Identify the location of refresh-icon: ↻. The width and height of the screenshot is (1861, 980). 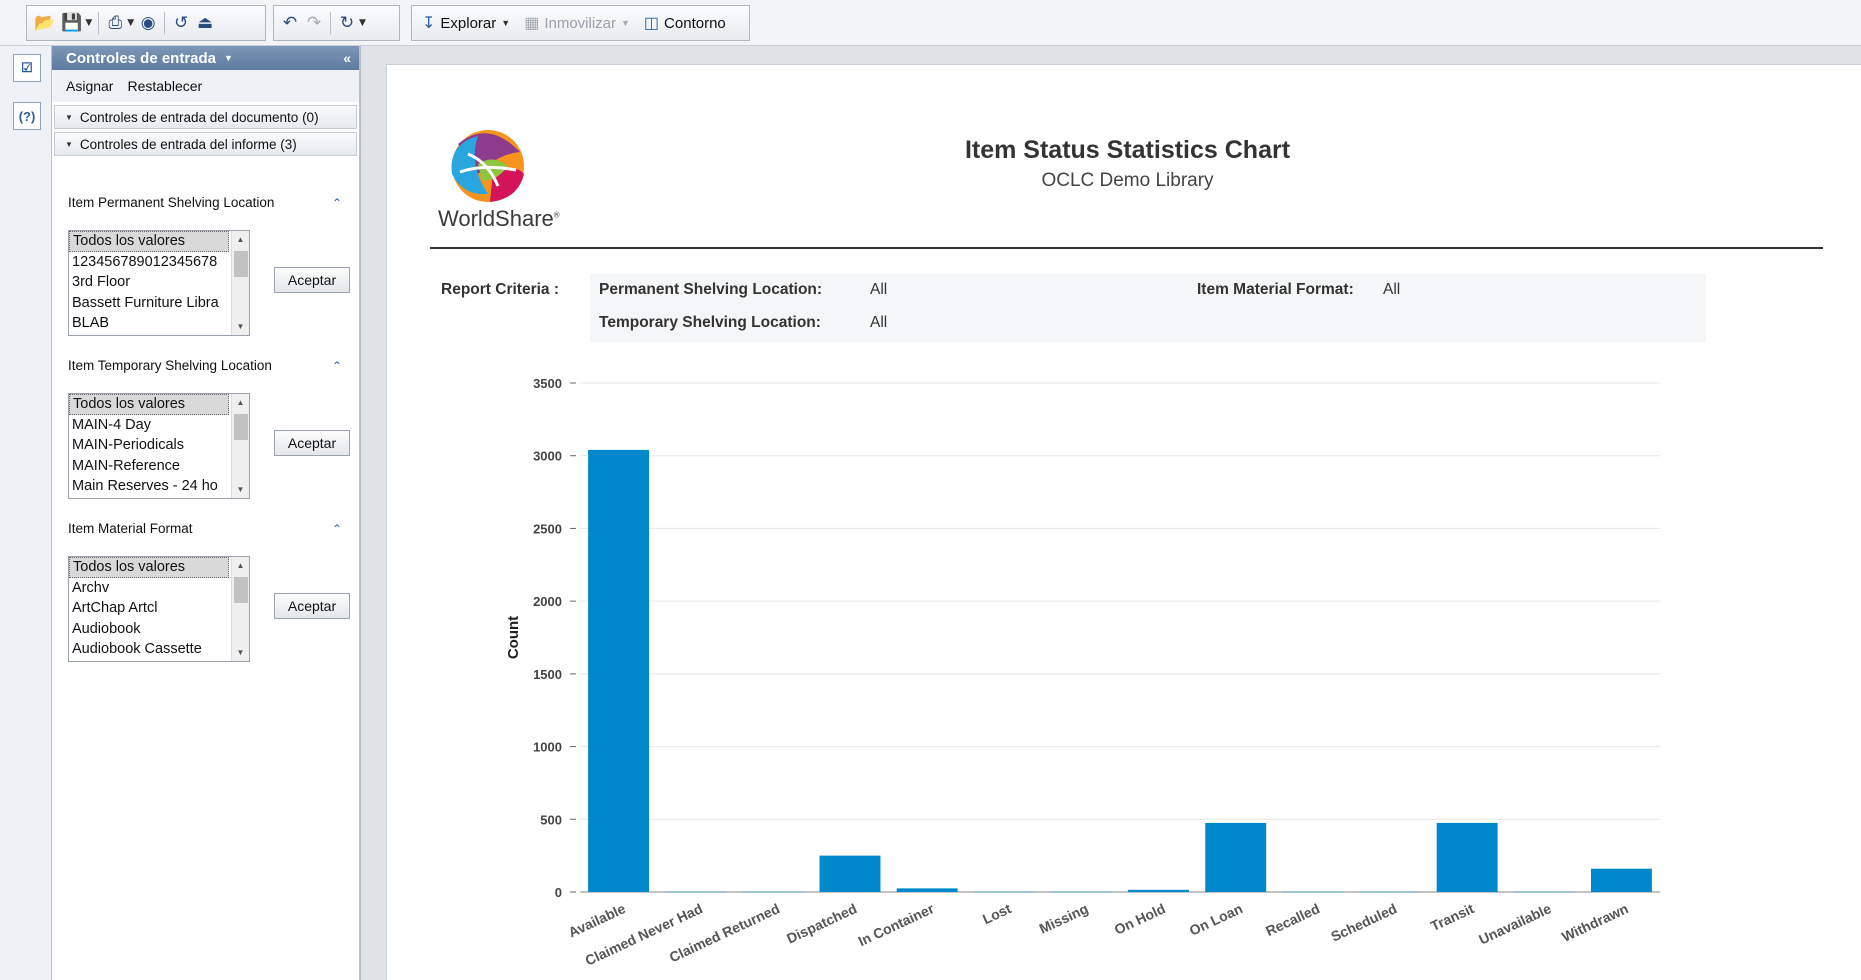
(347, 23).